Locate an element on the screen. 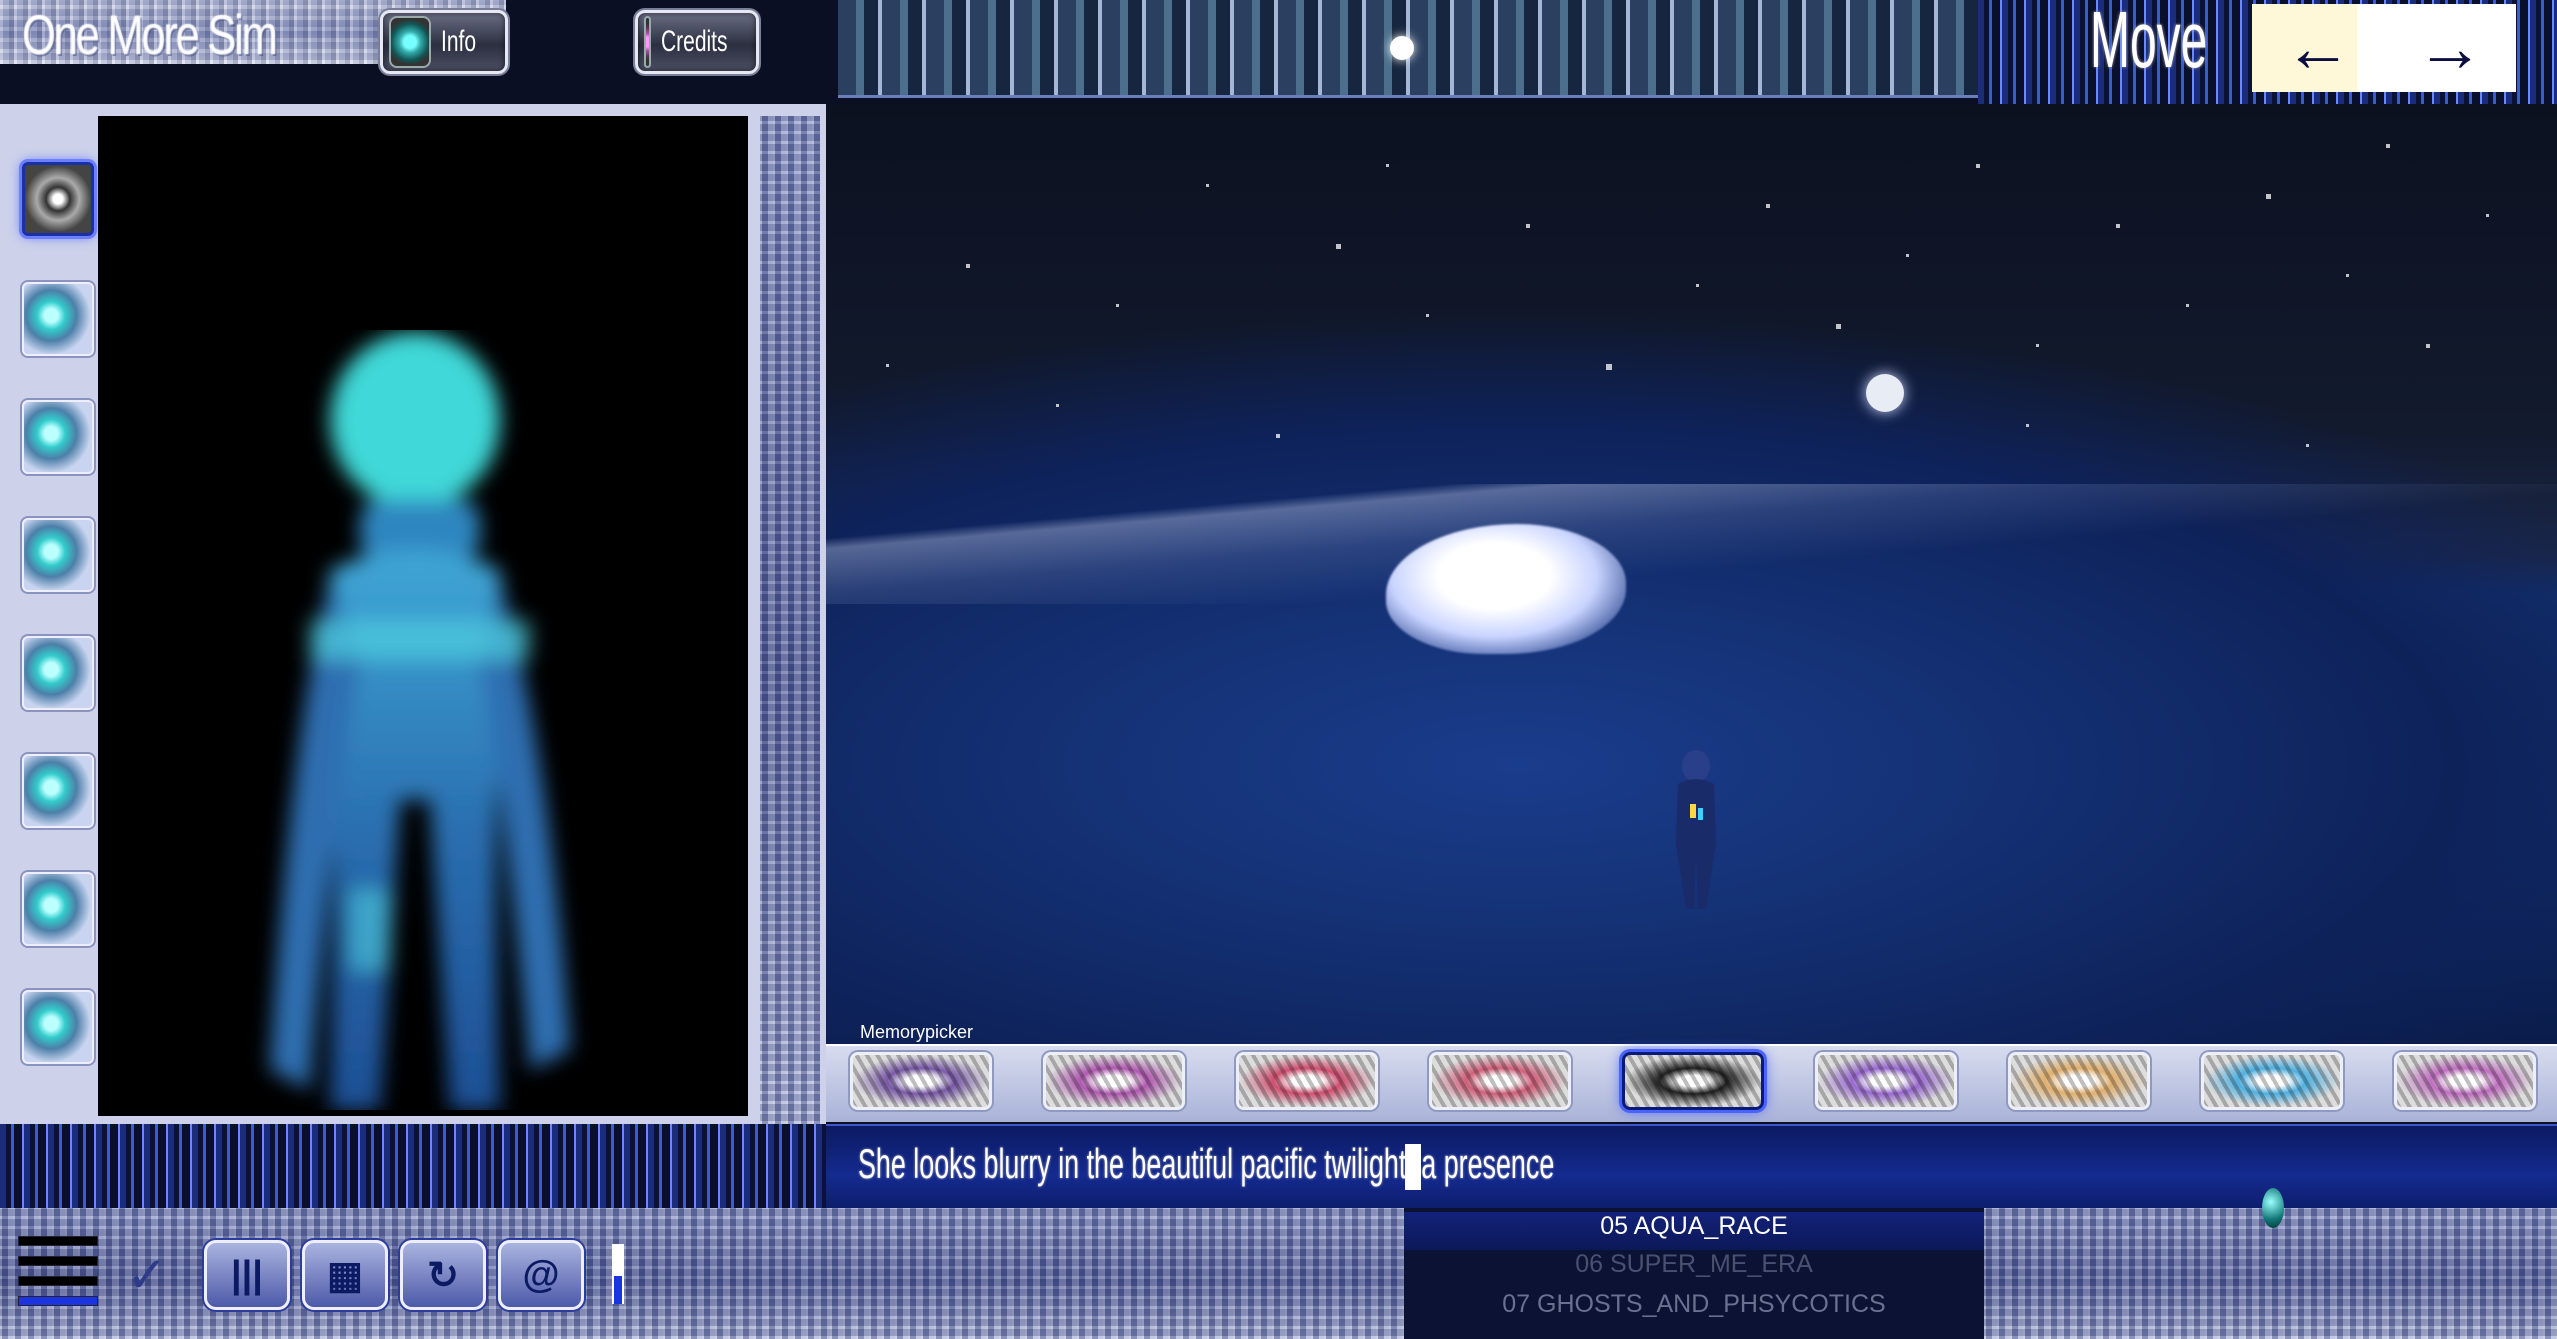  refresh-button: ↻ is located at coordinates (443, 1275).